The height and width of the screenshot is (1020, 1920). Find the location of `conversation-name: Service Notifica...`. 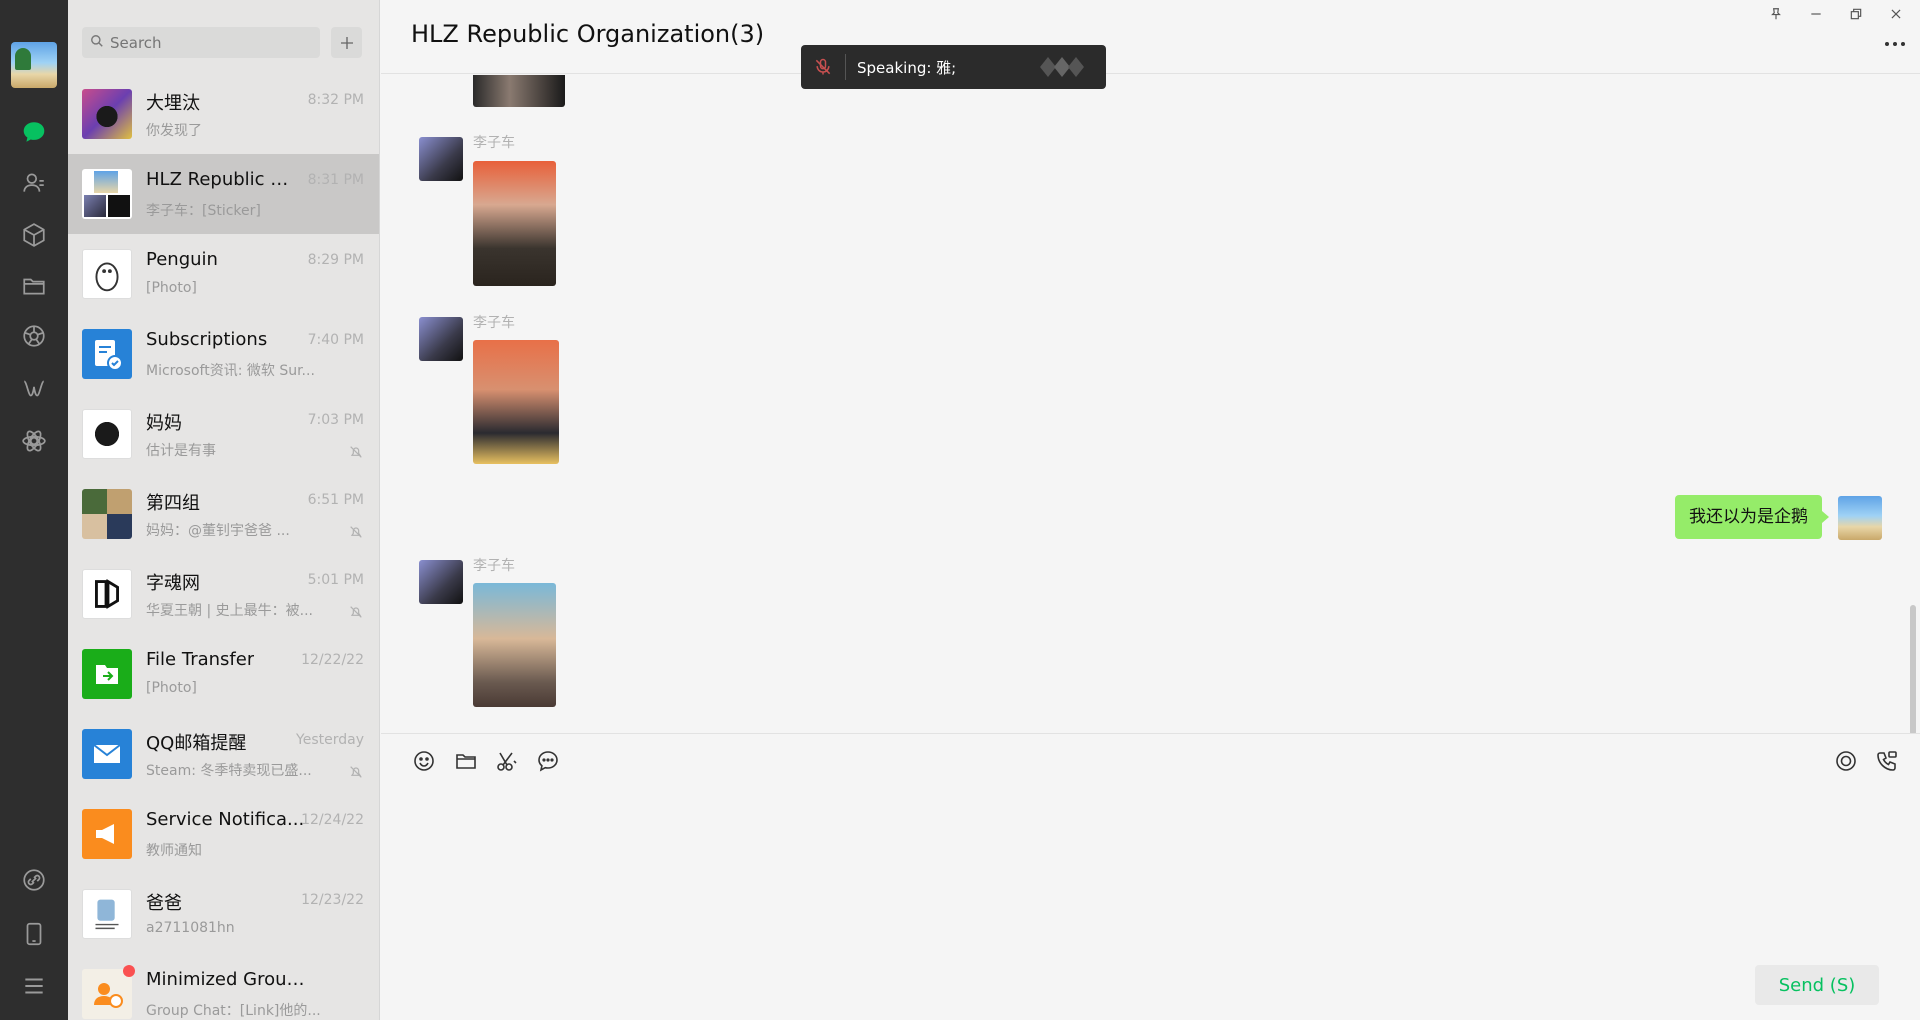

conversation-name: Service Notifica... is located at coordinates (225, 819).